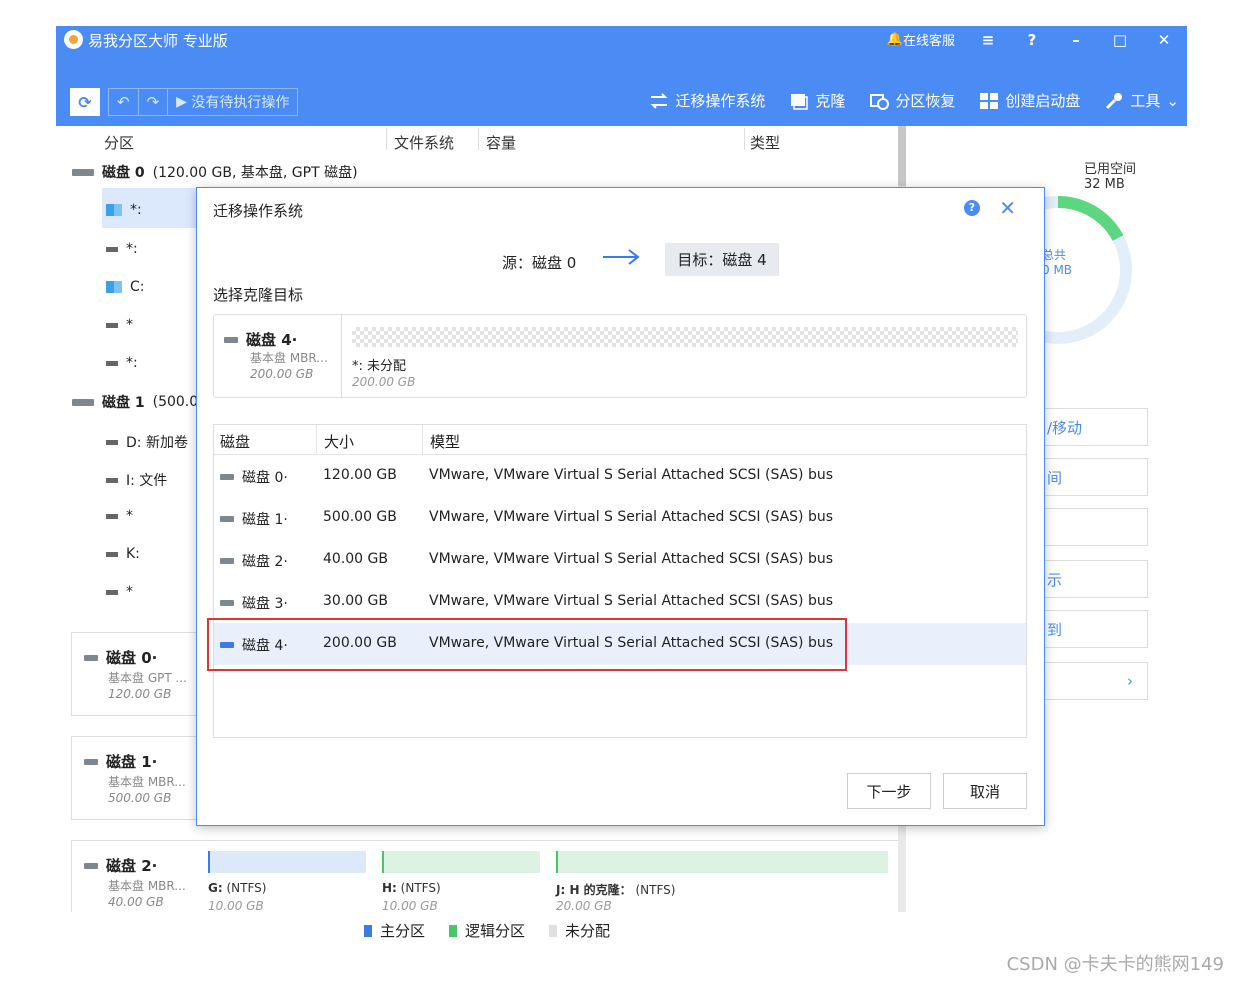  Describe the element at coordinates (339, 441) in the screenshot. I see `col-header-size: 大小` at that location.